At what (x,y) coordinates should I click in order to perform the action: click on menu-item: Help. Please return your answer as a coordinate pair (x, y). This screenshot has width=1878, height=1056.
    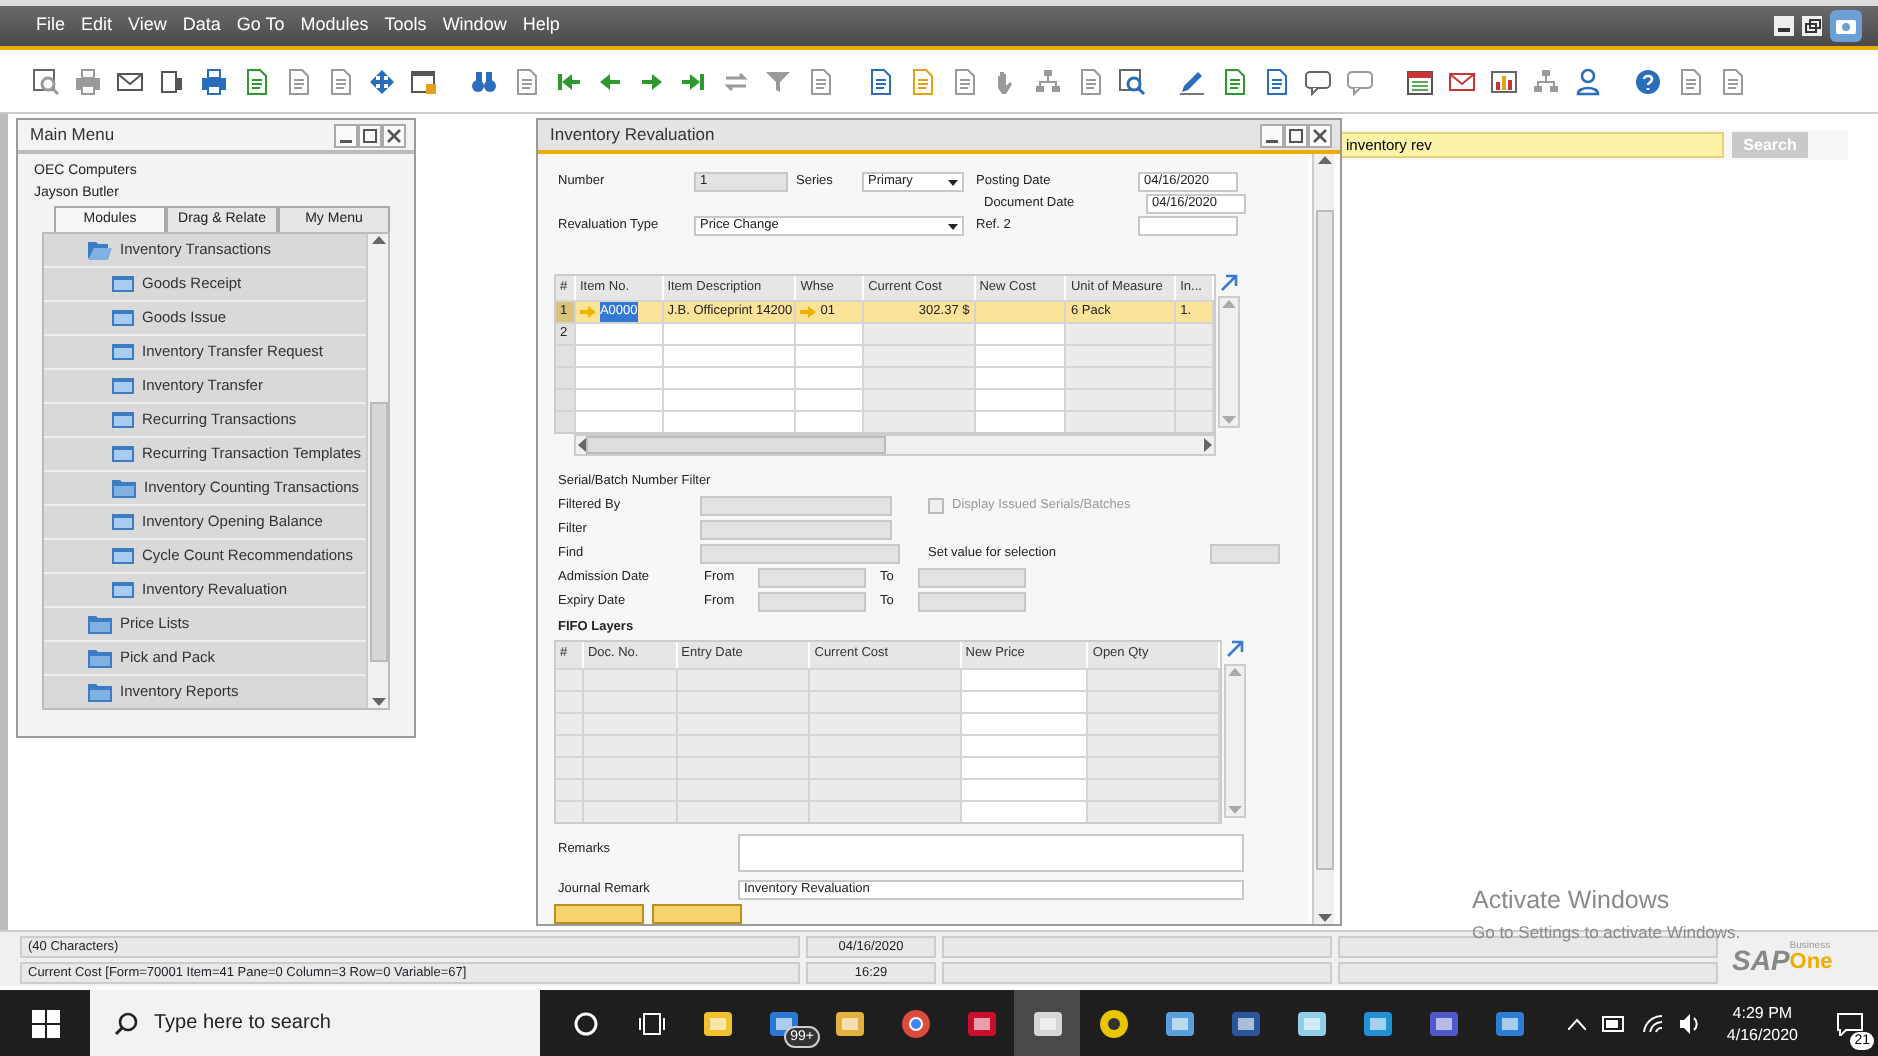
    Looking at the image, I should click on (541, 26).